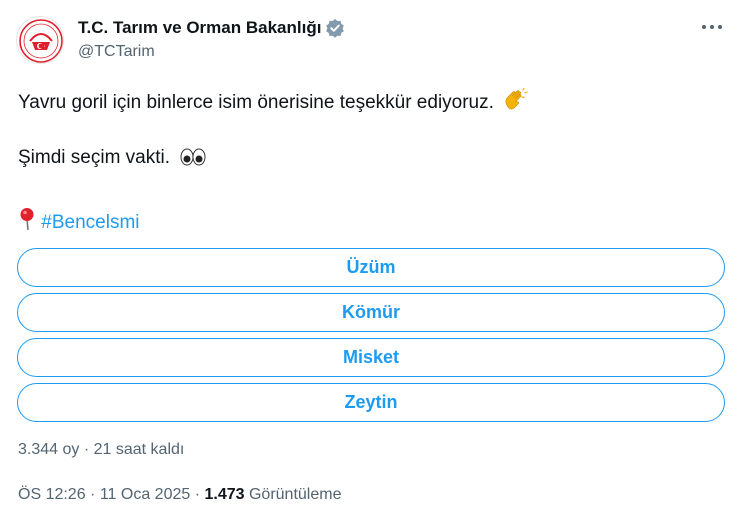  Describe the element at coordinates (49, 449) in the screenshot. I see `poll-votes: 3.344 oy` at that location.